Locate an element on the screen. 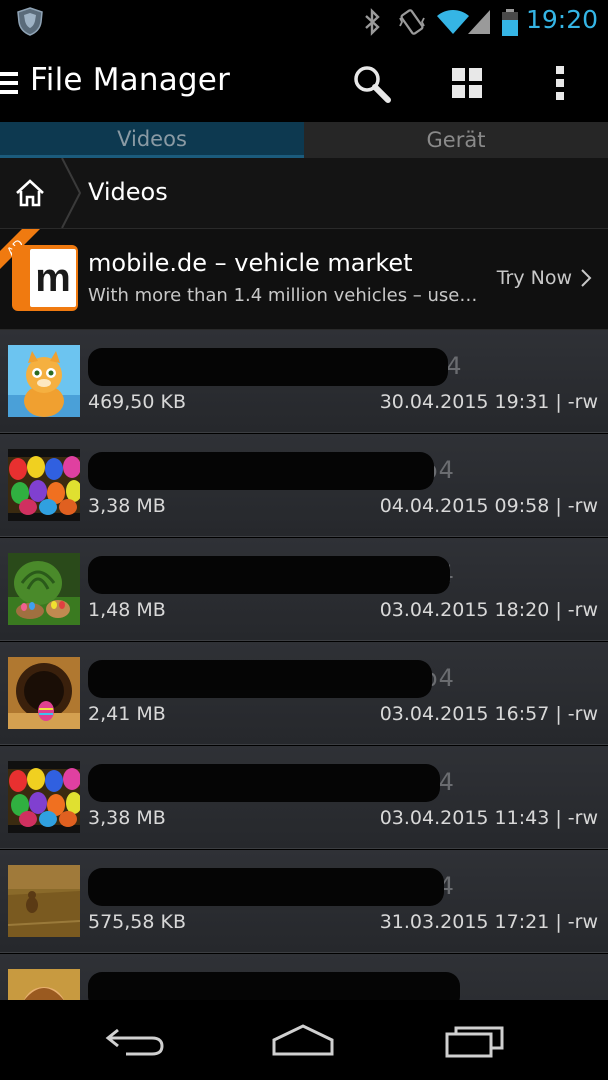 The image size is (608, 1080). search-icon is located at coordinates (372, 86).